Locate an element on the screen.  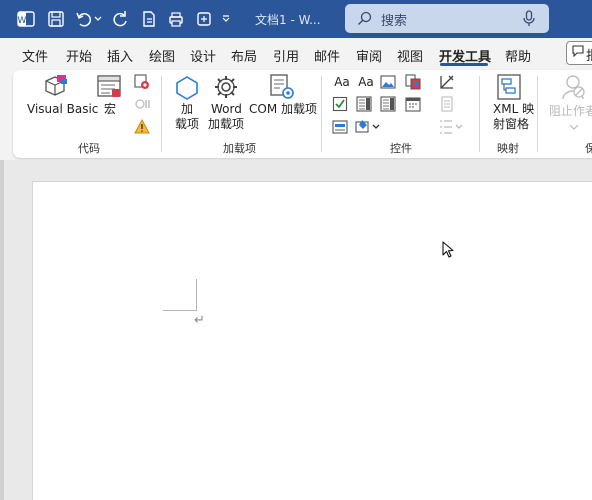
save-icon is located at coordinates (56, 19).